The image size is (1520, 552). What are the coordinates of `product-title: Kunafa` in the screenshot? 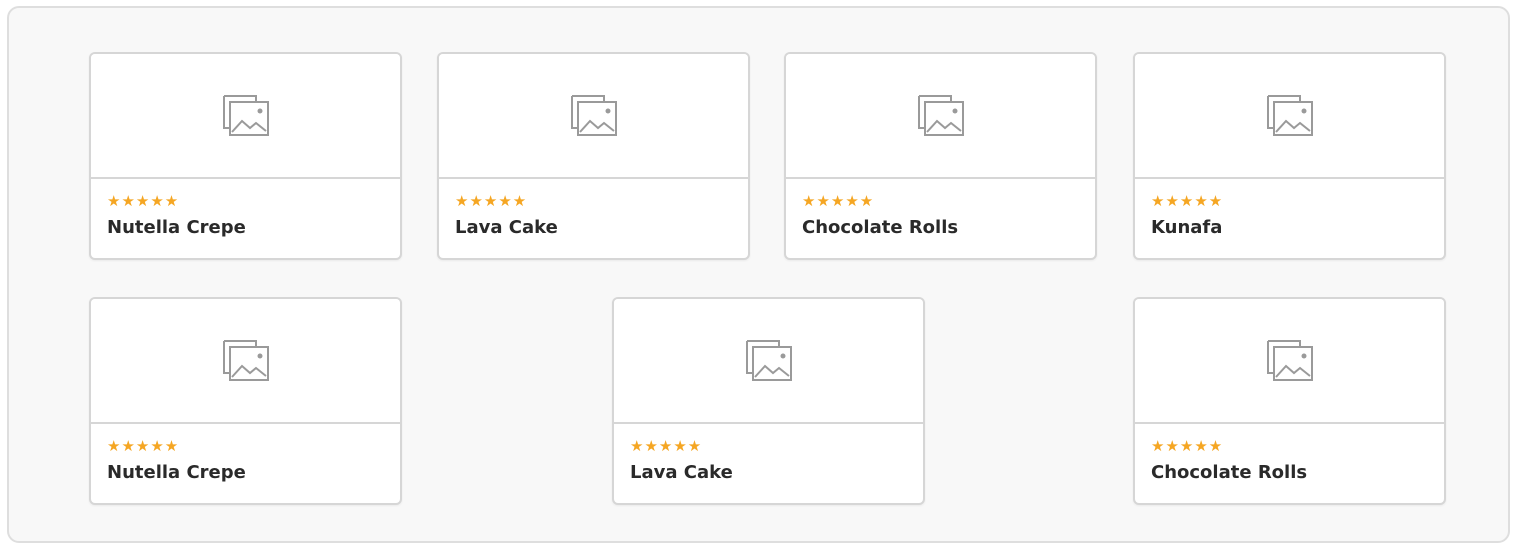 It's located at (1187, 227).